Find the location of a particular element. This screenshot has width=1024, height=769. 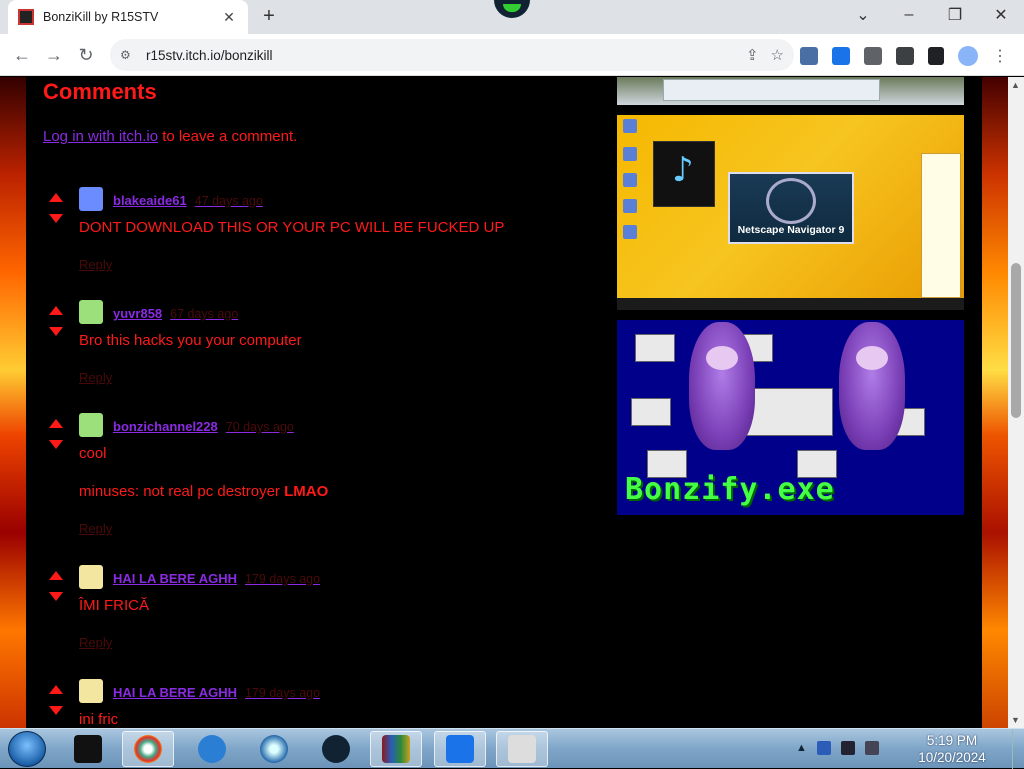

login-link: Log in with itch.io is located at coordinates (100, 136).